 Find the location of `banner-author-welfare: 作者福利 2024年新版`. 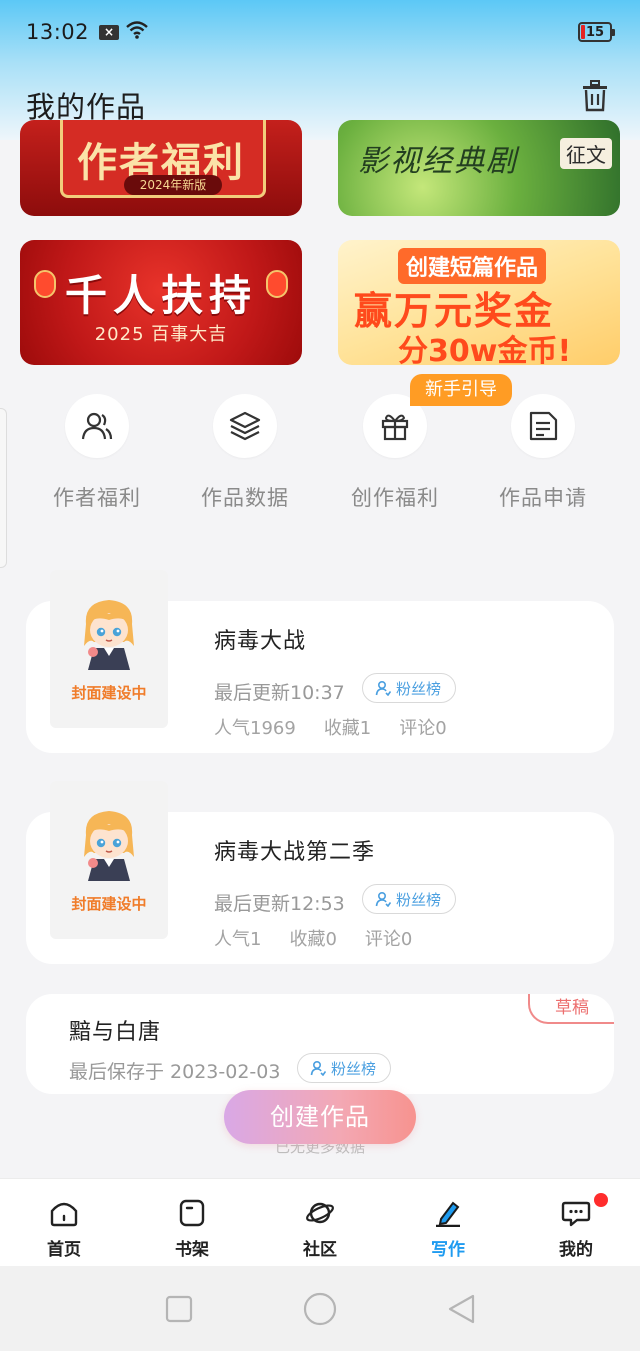

banner-author-welfare: 作者福利 2024年新版 is located at coordinates (161, 168).